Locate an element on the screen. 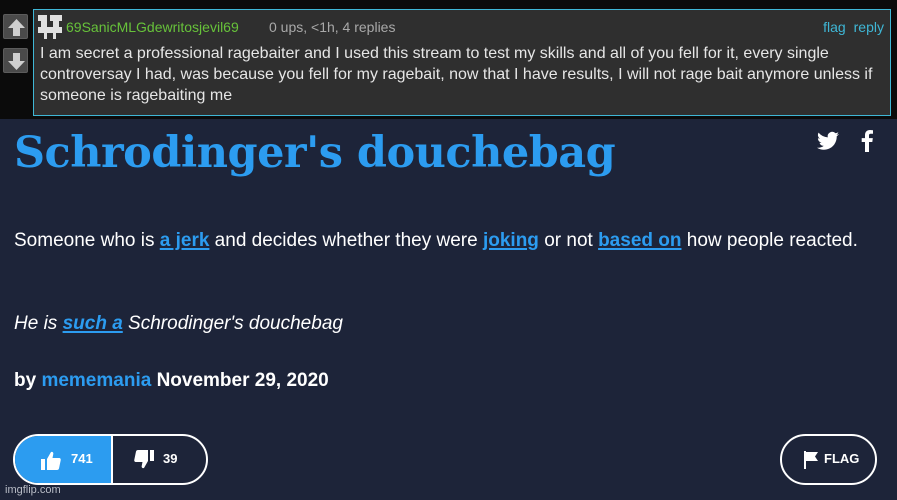  byline: by mememania November 29, 2020 is located at coordinates (171, 381).